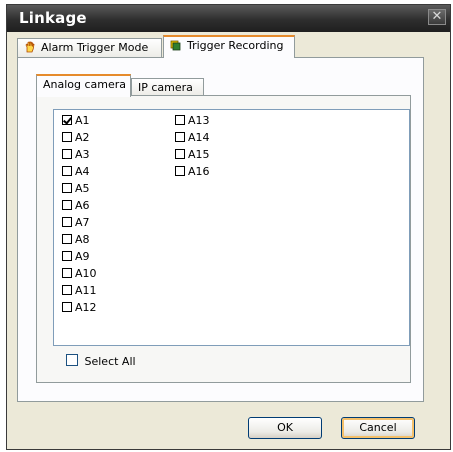  I want to click on camera-label: A3, so click(82, 154).